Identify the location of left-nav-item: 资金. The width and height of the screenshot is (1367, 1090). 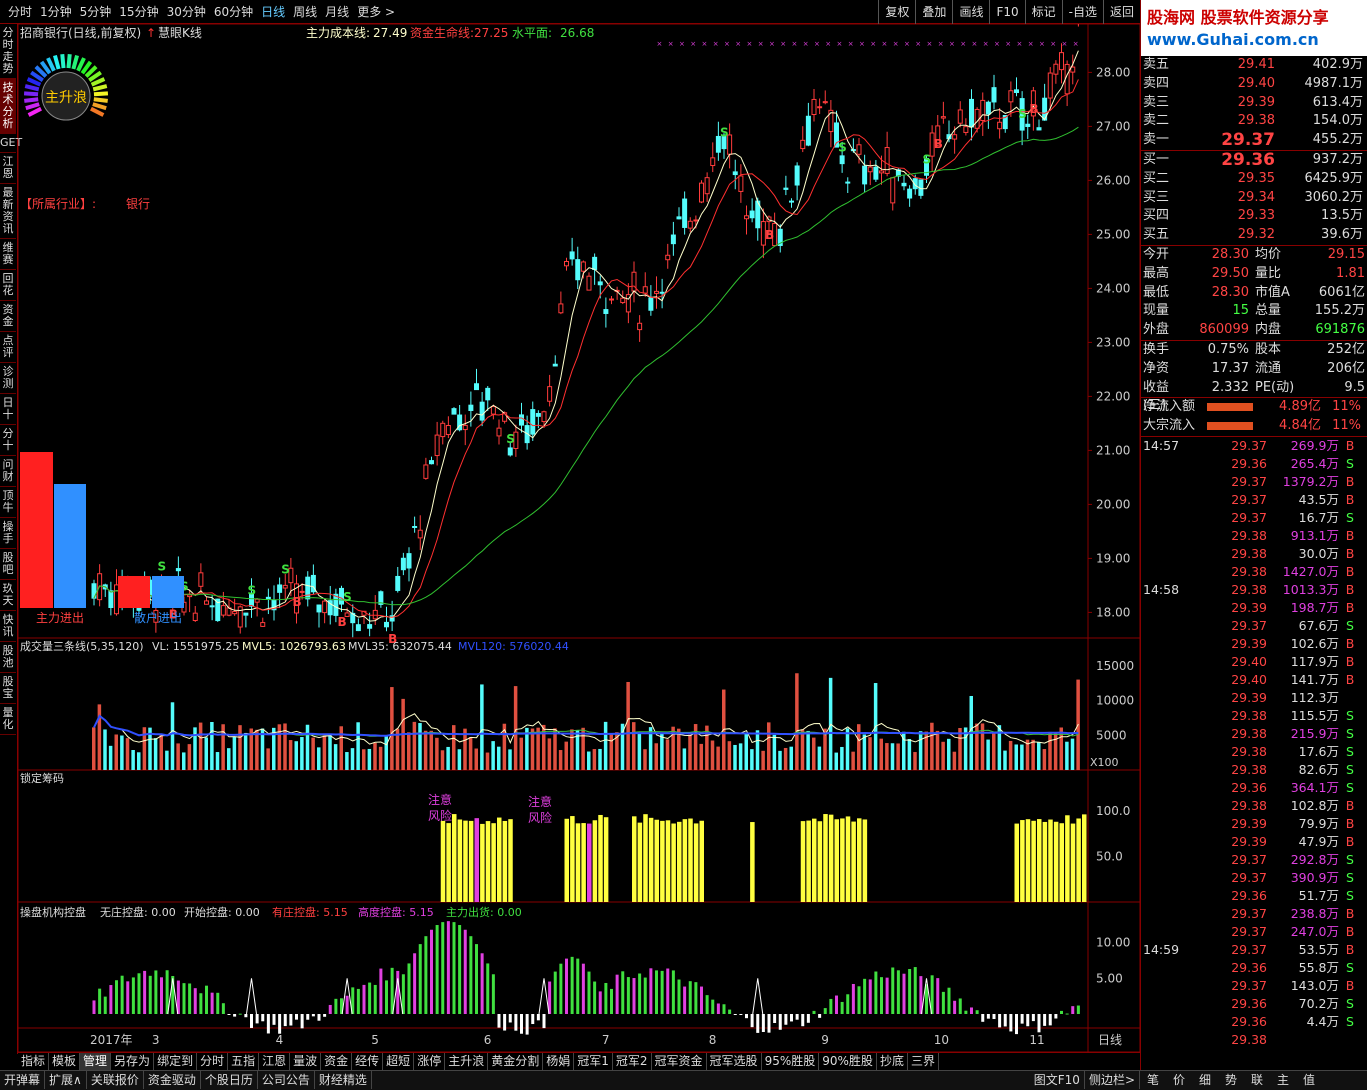
(8, 316).